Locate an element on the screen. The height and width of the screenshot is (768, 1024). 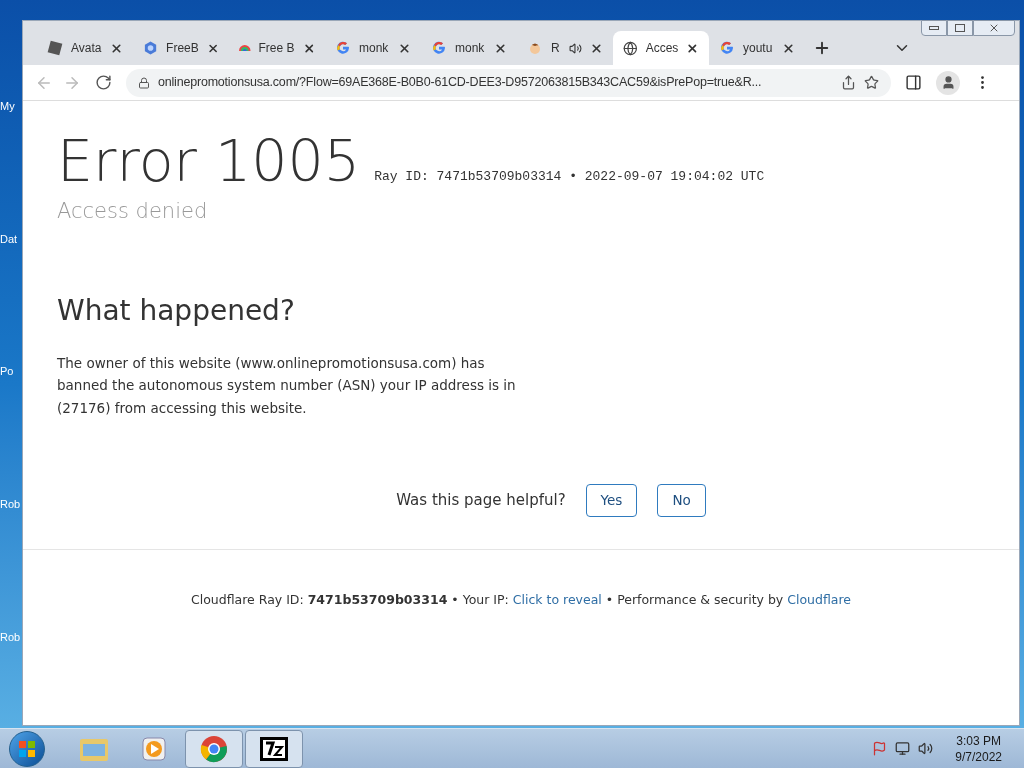
windows-logo-icon is located at coordinates (27, 748).